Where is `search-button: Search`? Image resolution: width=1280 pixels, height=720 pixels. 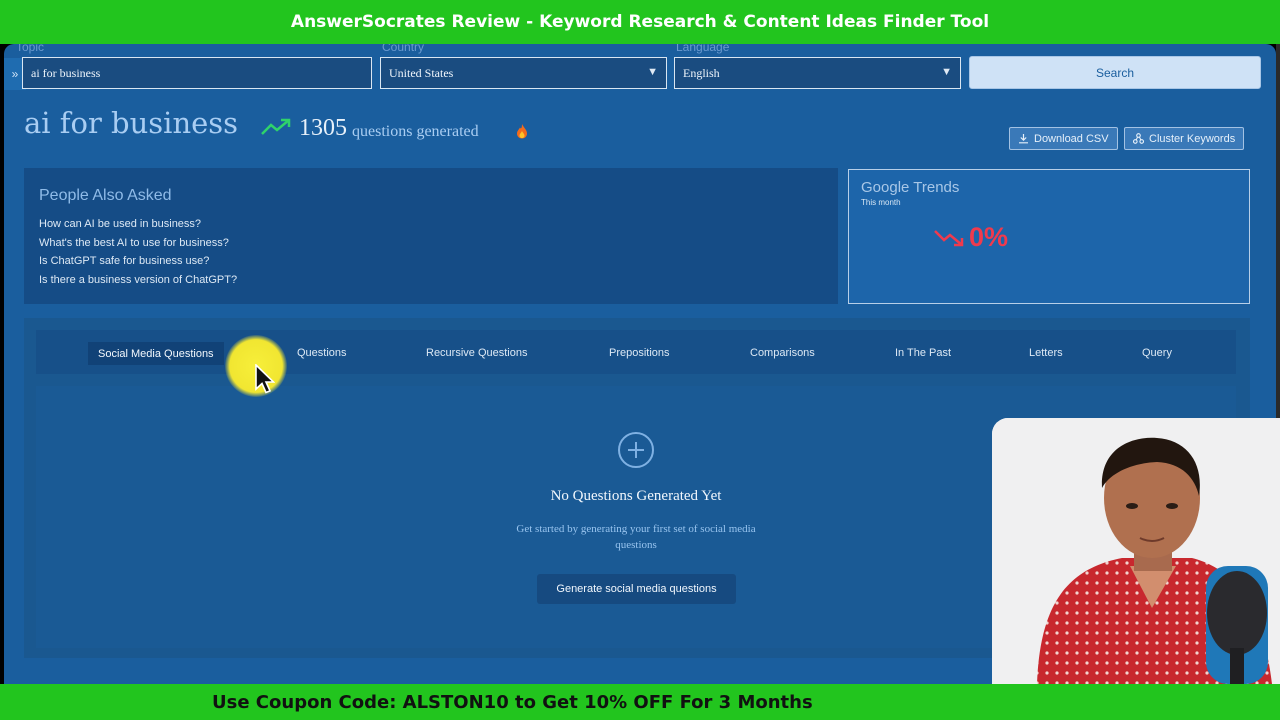 search-button: Search is located at coordinates (1115, 72).